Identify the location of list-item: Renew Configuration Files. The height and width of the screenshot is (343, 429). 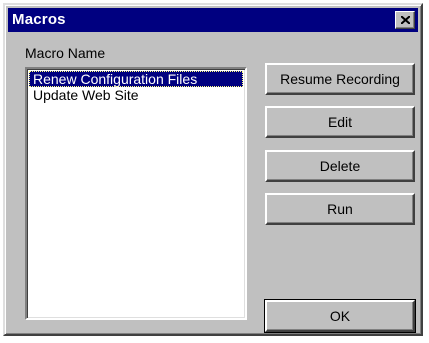
(136, 79).